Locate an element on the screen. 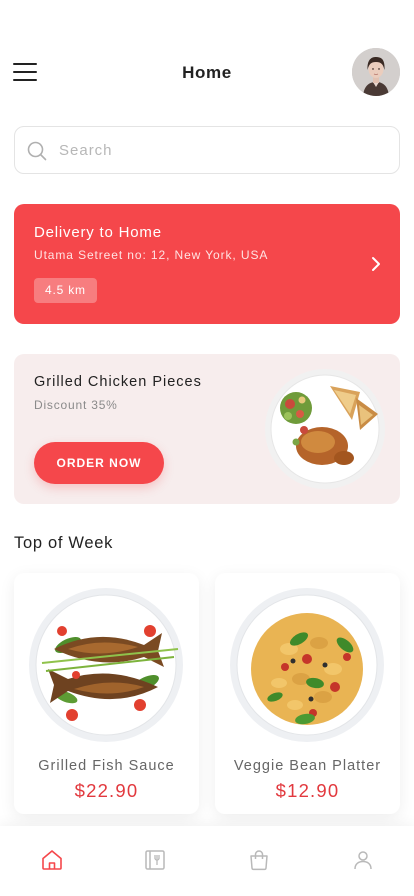 The height and width of the screenshot is (896, 414). nav-cart is located at coordinates (258, 861).